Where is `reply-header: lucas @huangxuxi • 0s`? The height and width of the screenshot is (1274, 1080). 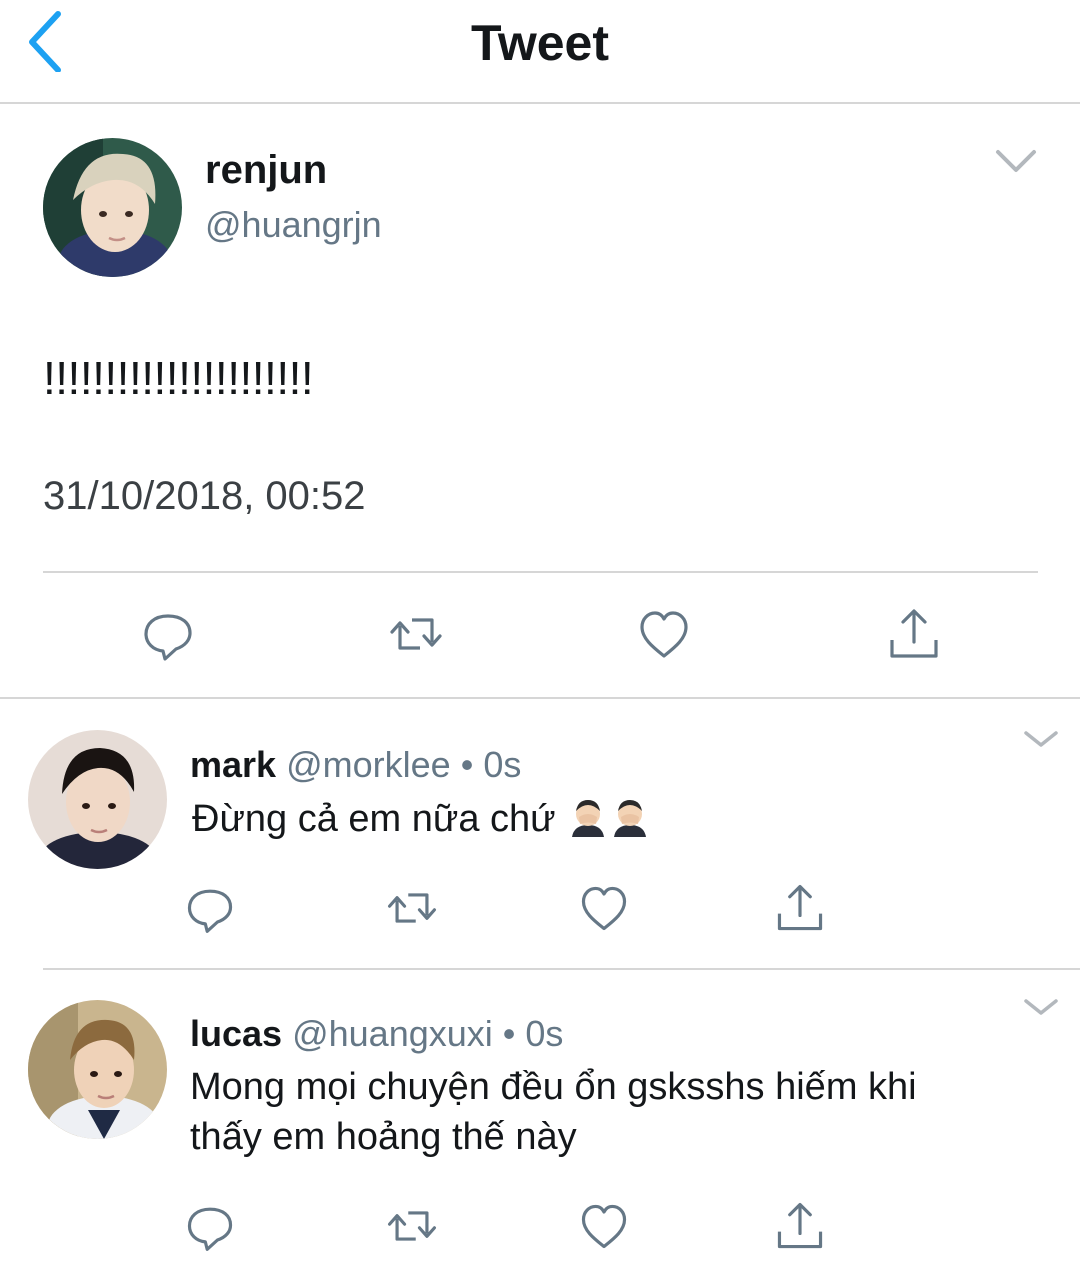 reply-header: lucas @huangxuxi • 0s is located at coordinates (376, 1034).